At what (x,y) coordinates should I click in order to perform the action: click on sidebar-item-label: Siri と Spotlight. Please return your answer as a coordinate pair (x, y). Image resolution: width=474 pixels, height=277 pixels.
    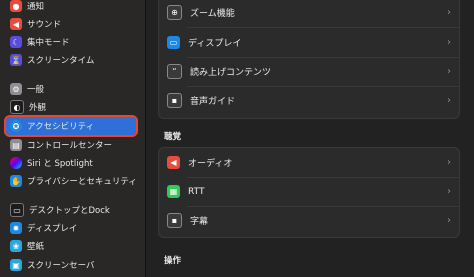
    Looking at the image, I should click on (60, 164).